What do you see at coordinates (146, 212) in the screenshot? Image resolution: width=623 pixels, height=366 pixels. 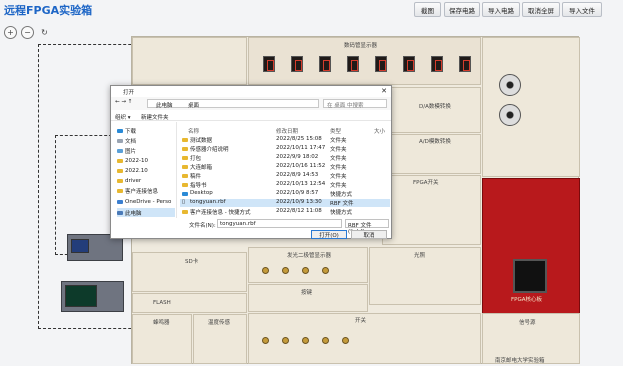 I see `nav-item-this-pc: 此电脑` at bounding box center [146, 212].